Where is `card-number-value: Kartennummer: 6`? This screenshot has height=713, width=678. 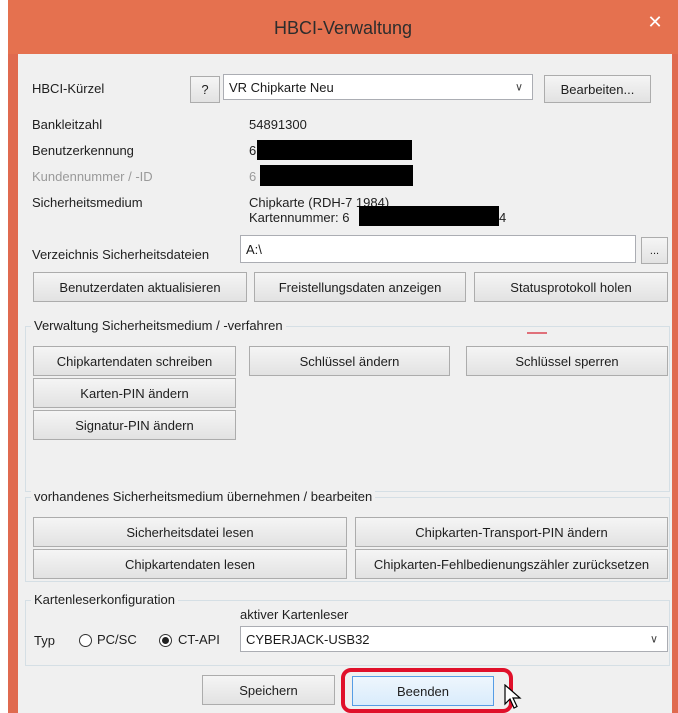
card-number-value: Kartennummer: 6 is located at coordinates (299, 217).